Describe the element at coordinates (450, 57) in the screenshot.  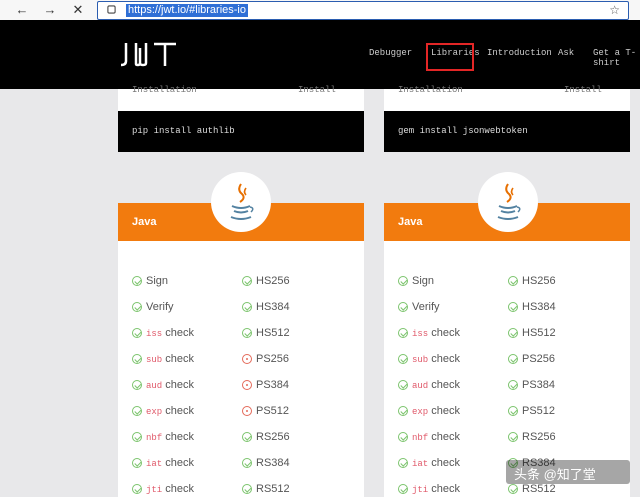
I see `libraries-highlight-box` at that location.